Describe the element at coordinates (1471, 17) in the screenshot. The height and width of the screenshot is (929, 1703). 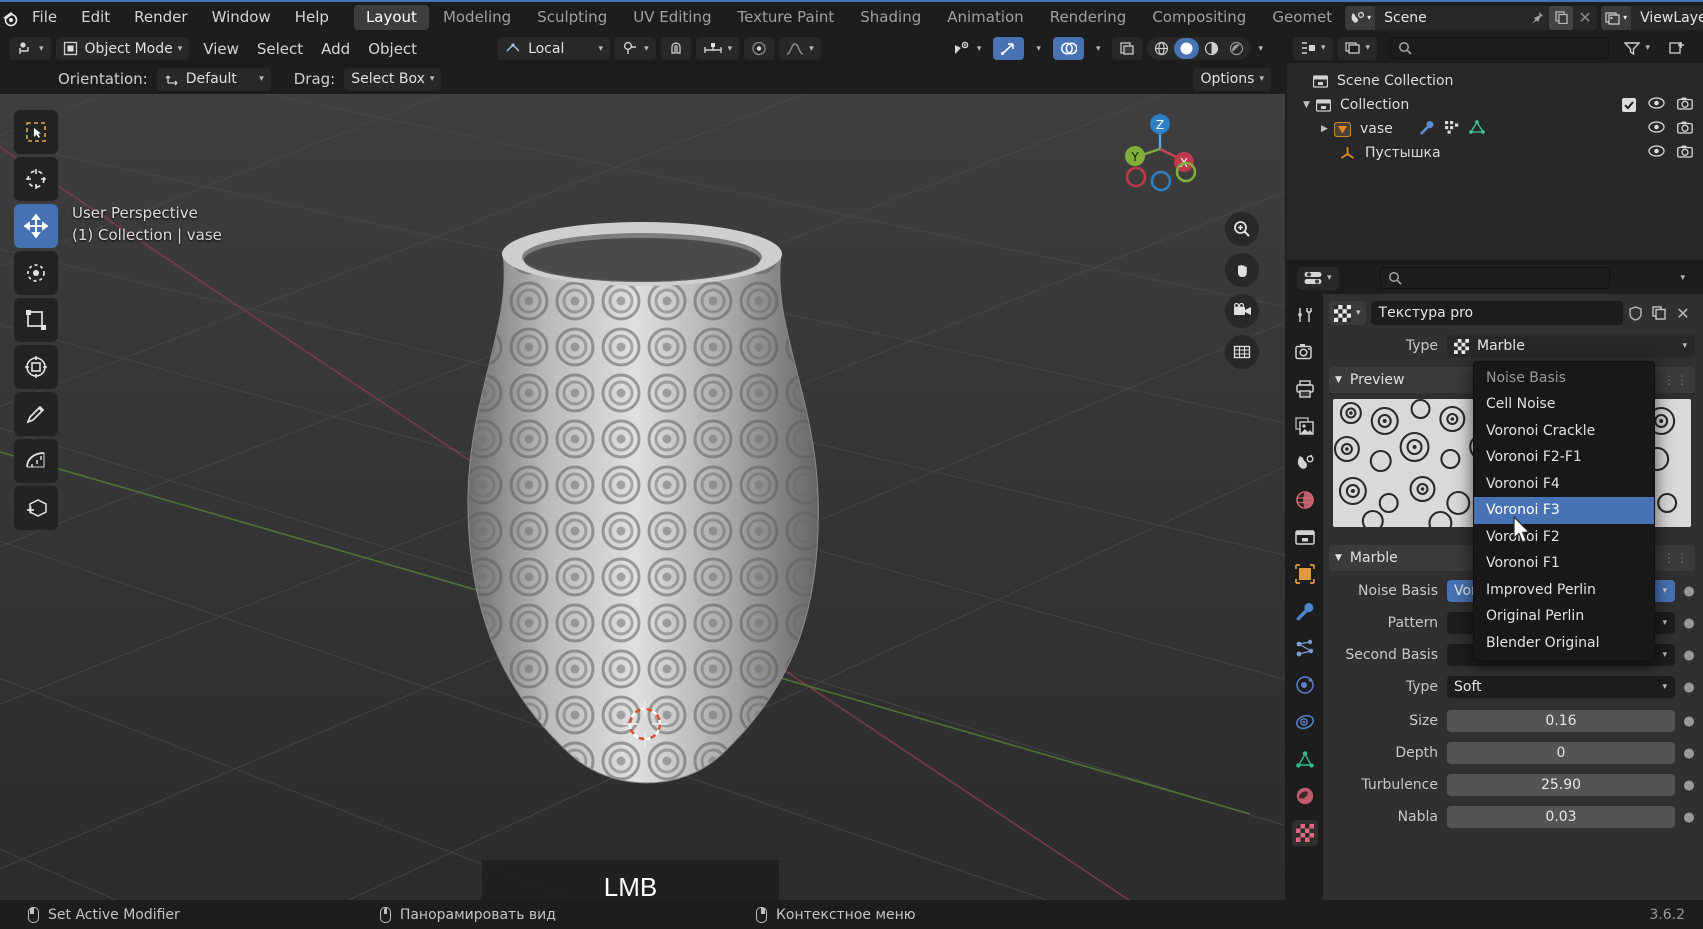
I see `scene-selector: ▾ Scene ✕` at that location.